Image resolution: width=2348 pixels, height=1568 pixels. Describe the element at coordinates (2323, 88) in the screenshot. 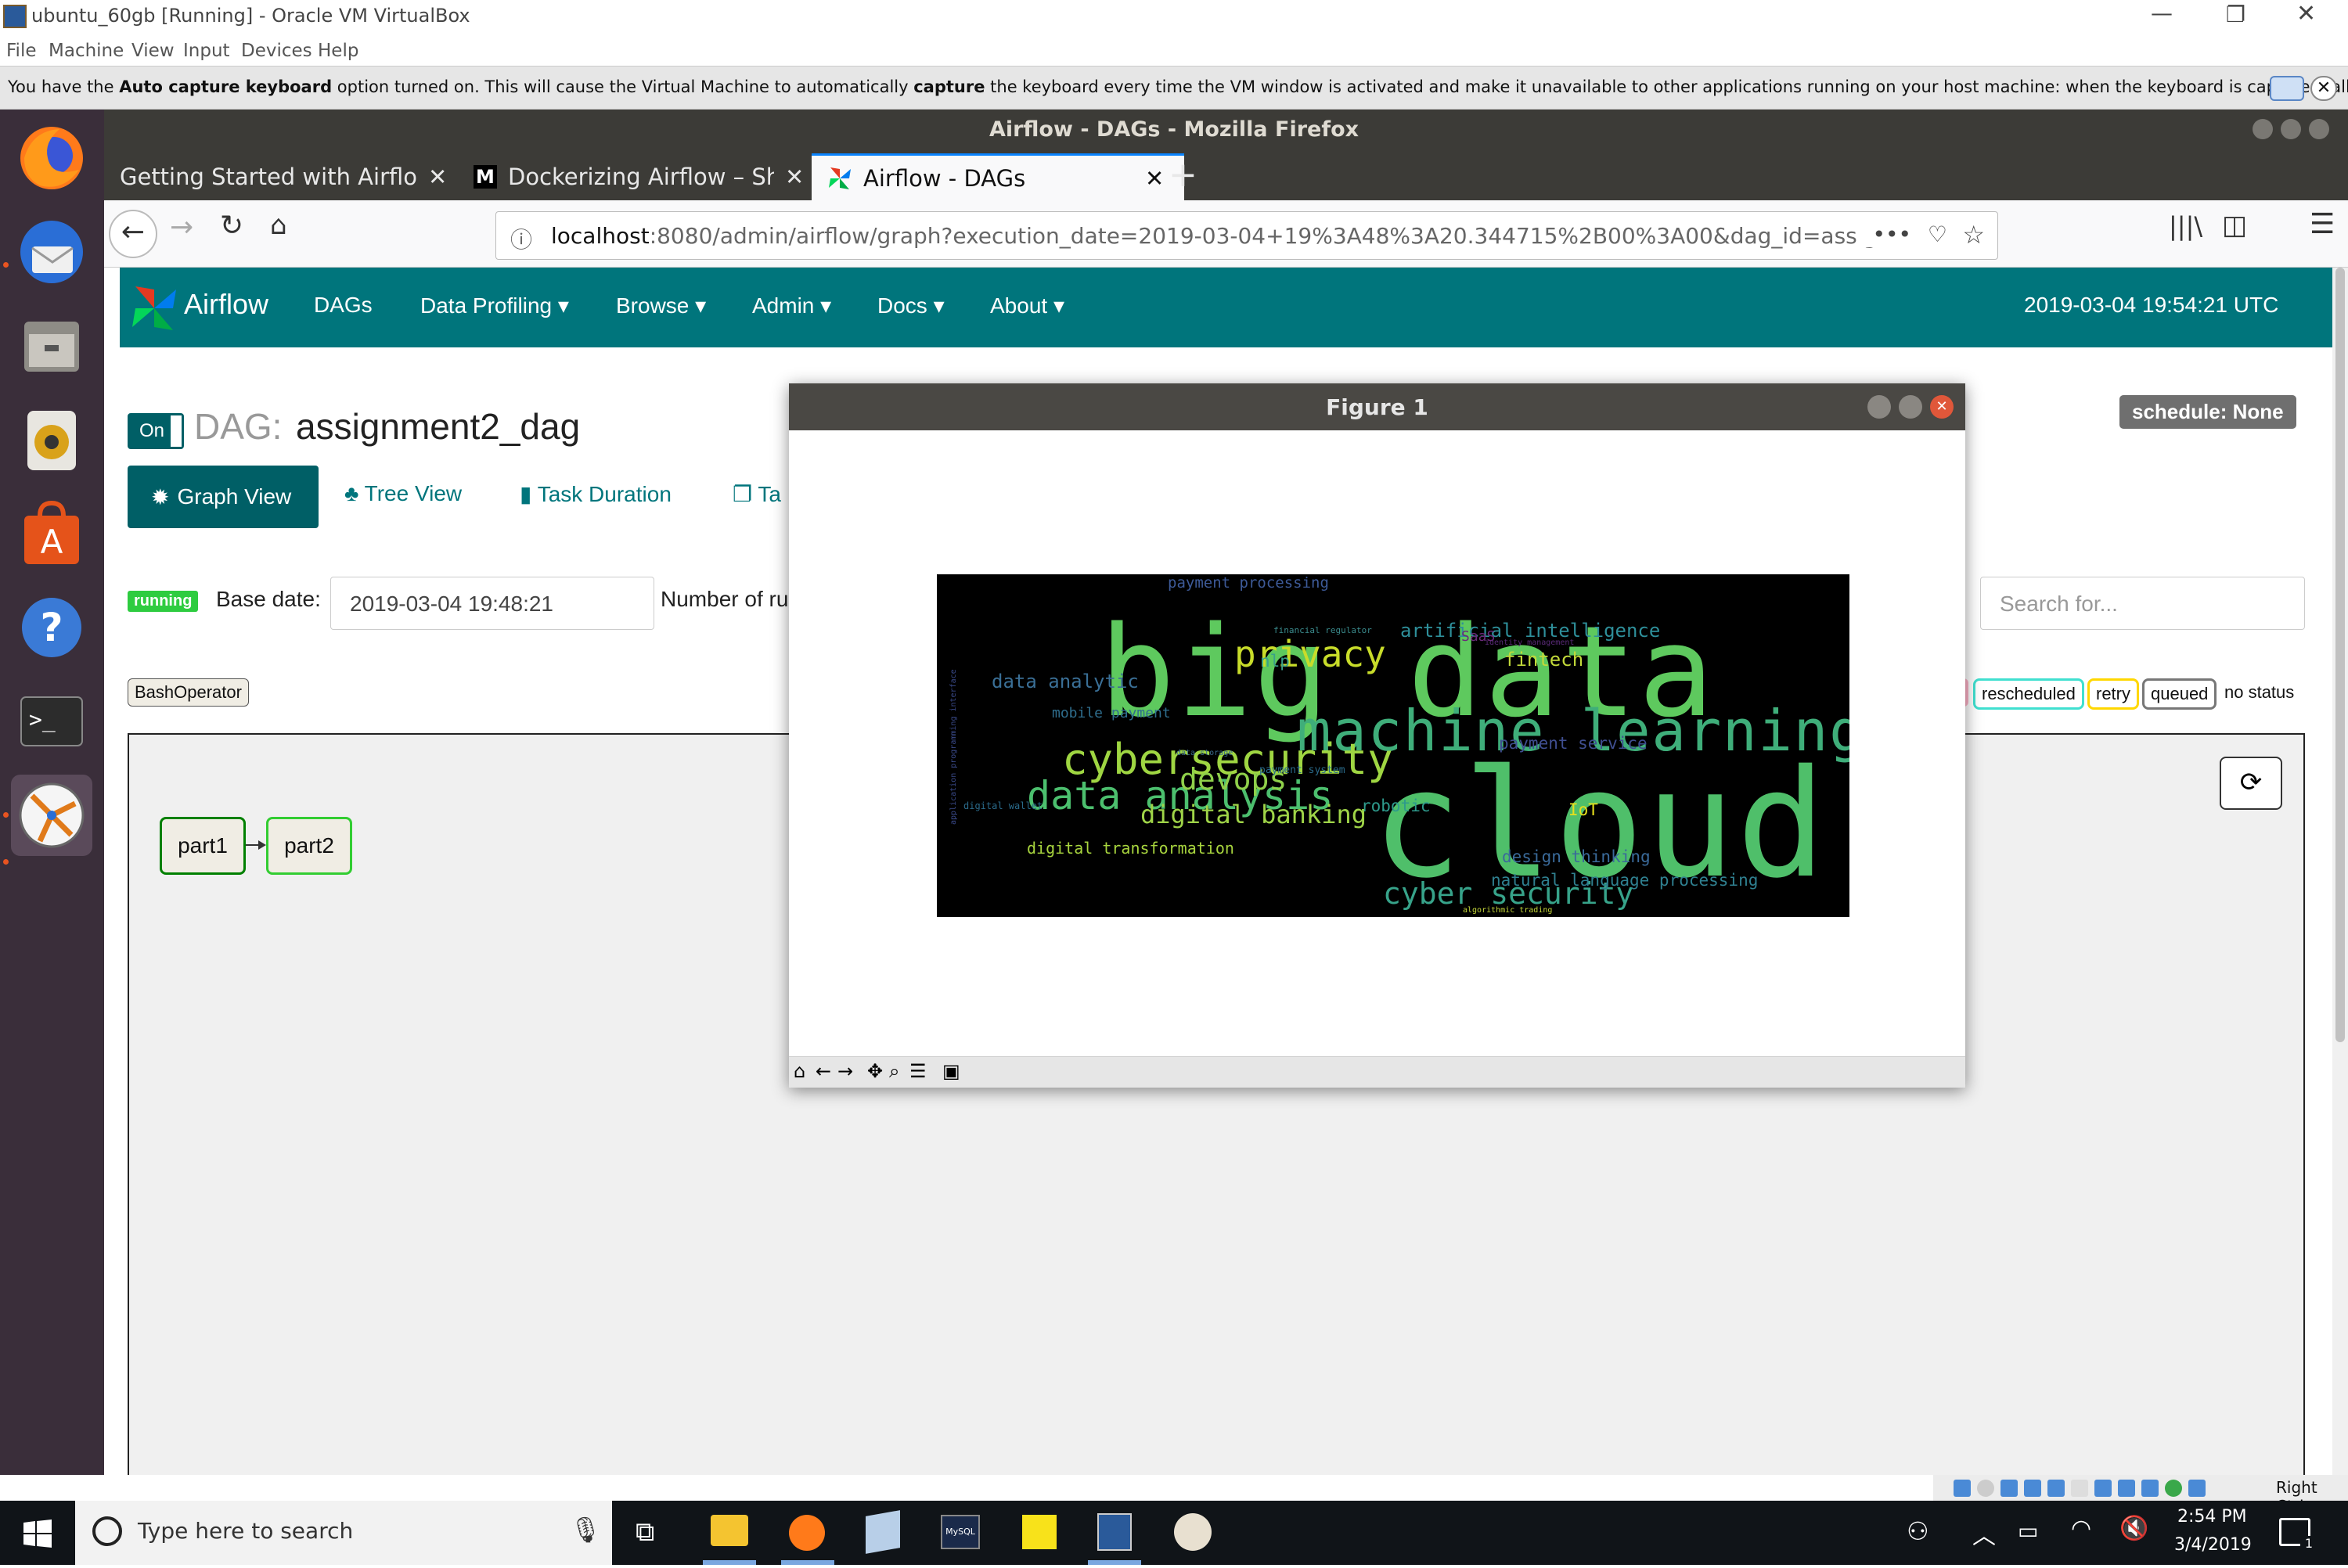

I see `dismiss-icon: ✕` at that location.